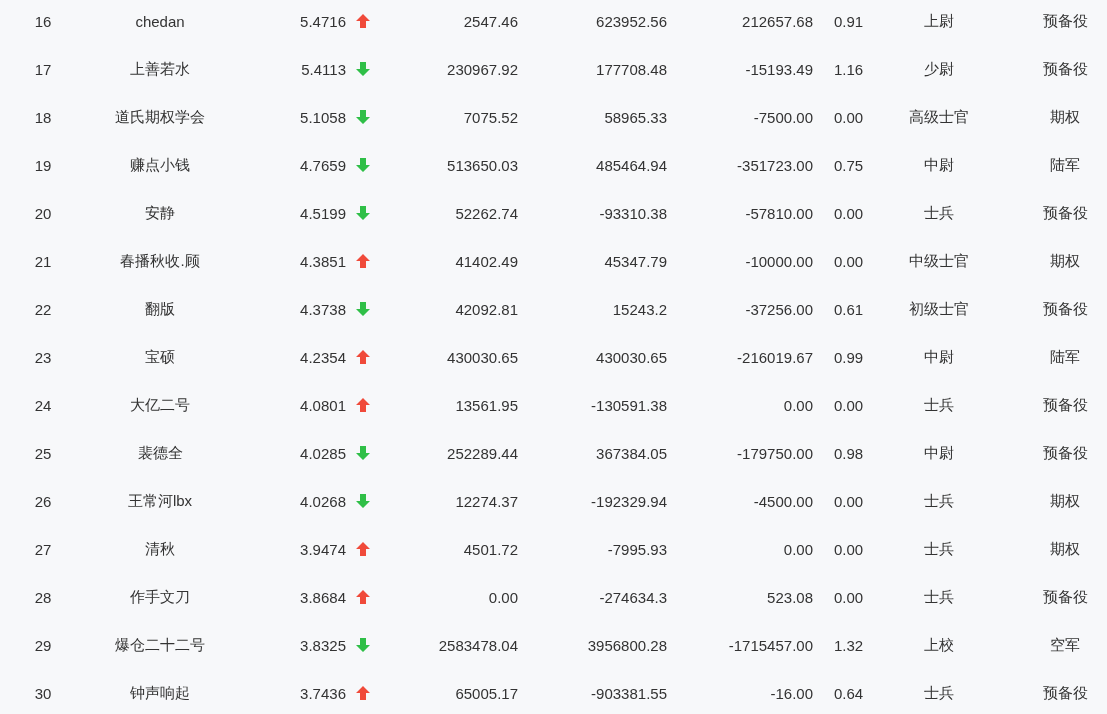 The image size is (1107, 714). Describe the element at coordinates (160, 261) in the screenshot. I see `user-name: 春播秋收.顾` at that location.